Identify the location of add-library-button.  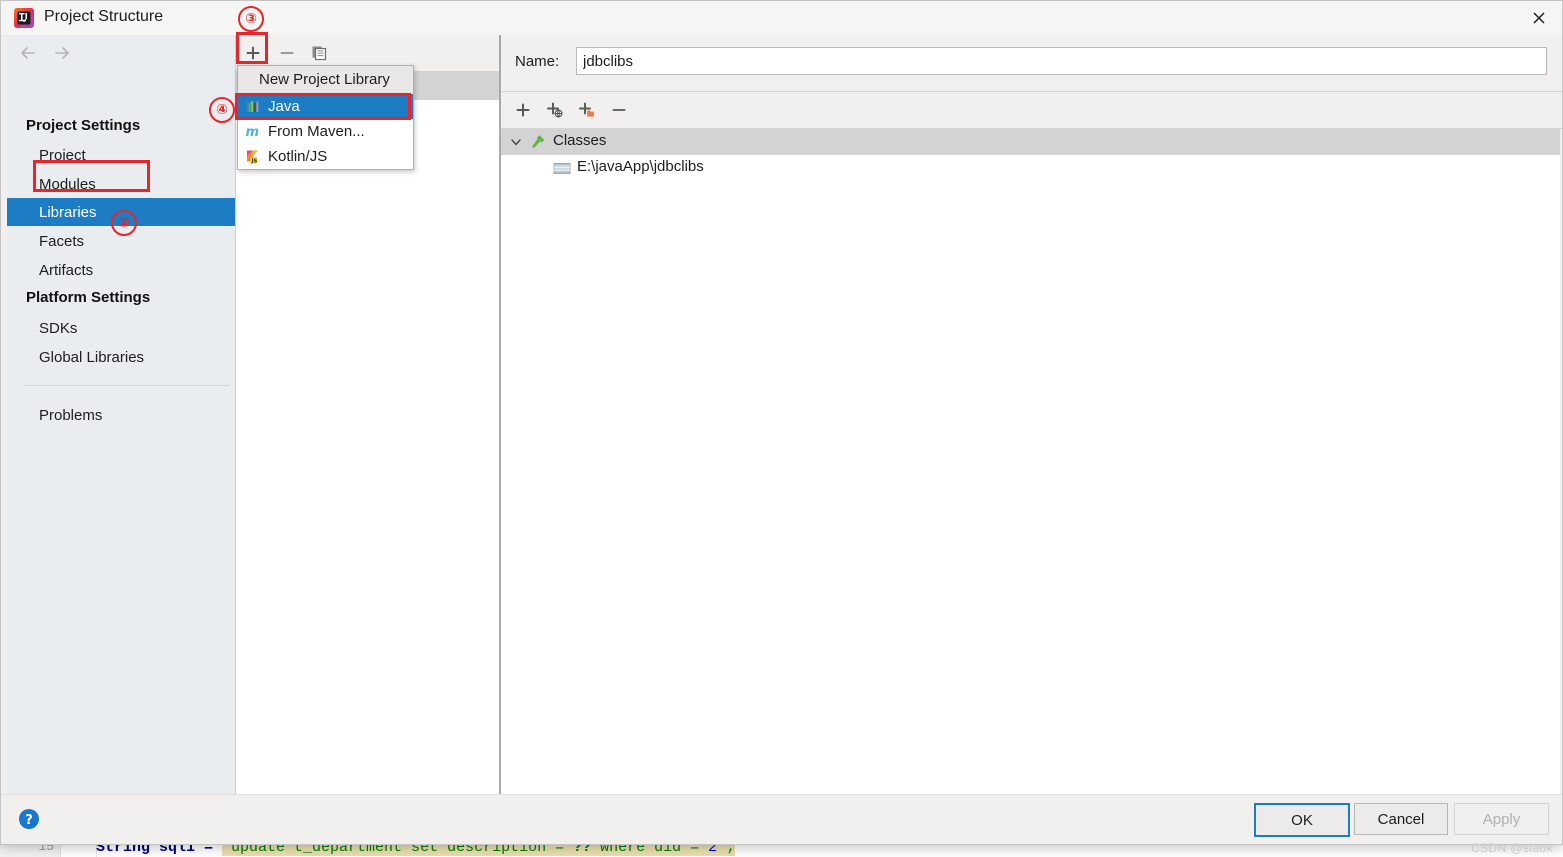
(253, 53).